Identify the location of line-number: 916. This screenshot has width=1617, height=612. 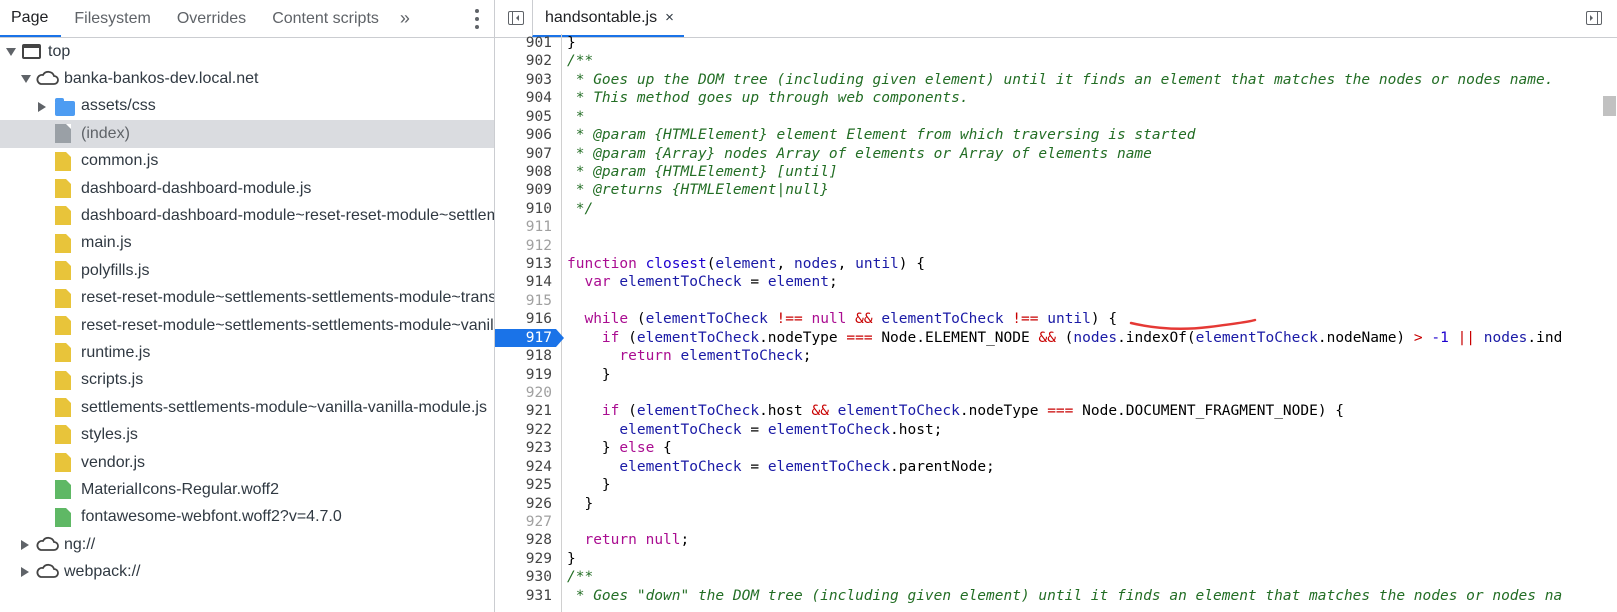
(523, 319).